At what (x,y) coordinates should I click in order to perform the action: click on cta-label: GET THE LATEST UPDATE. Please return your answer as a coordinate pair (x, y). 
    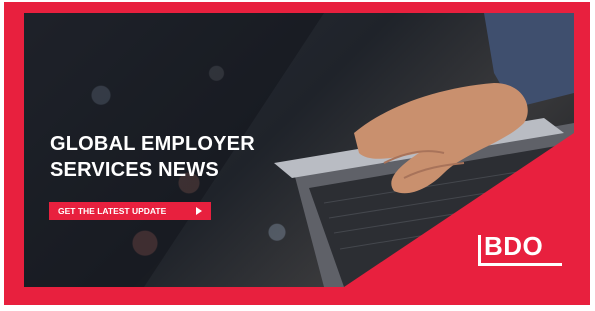
    Looking at the image, I should click on (112, 211).